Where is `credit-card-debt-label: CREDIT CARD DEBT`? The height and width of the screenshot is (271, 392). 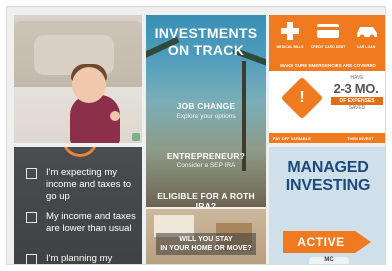
credit-card-debt-label: CREDIT CARD DEBT is located at coordinates (328, 47).